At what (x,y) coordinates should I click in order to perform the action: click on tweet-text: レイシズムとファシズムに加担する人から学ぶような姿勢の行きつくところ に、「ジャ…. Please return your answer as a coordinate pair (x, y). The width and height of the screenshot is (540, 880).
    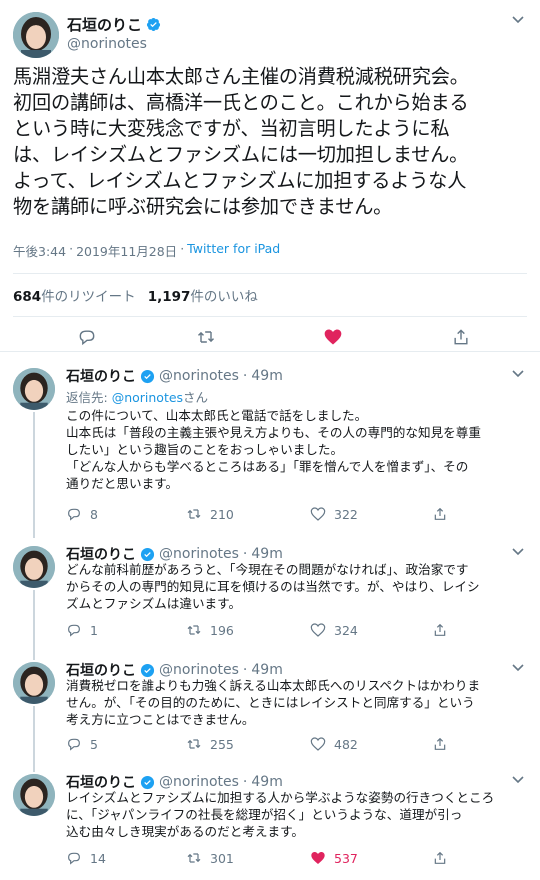
    Looking at the image, I should click on (280, 814).